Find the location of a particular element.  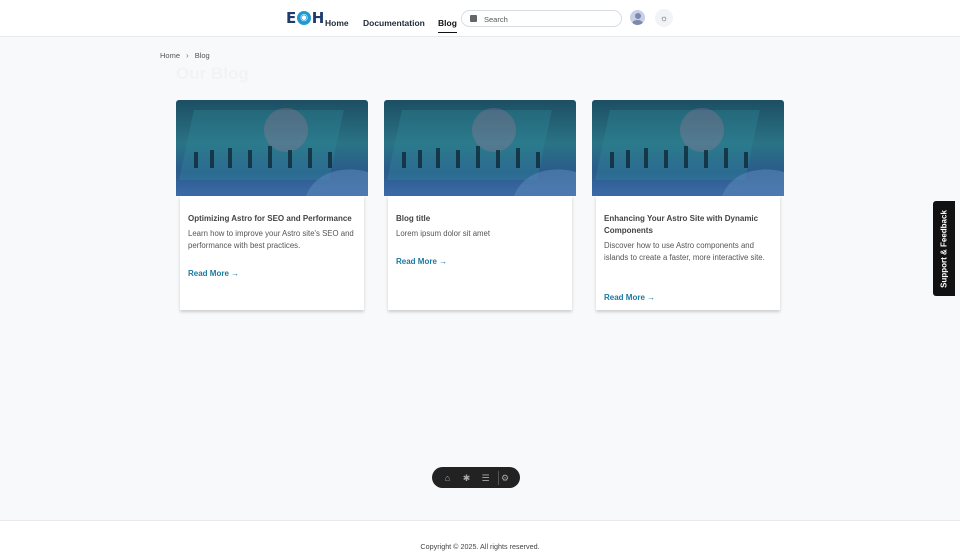

gear-icon: ⚙ is located at coordinates (504, 477).